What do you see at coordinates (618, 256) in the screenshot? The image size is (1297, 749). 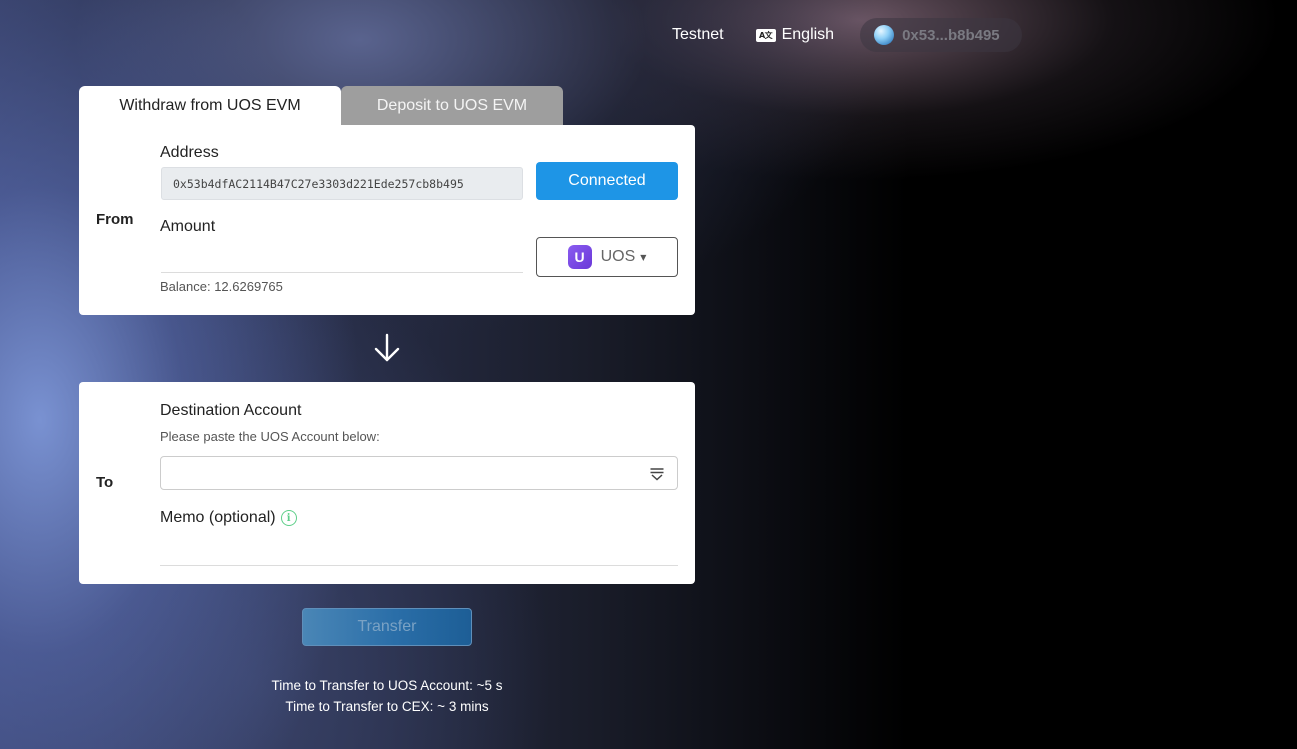 I see `token-name: UOS` at bounding box center [618, 256].